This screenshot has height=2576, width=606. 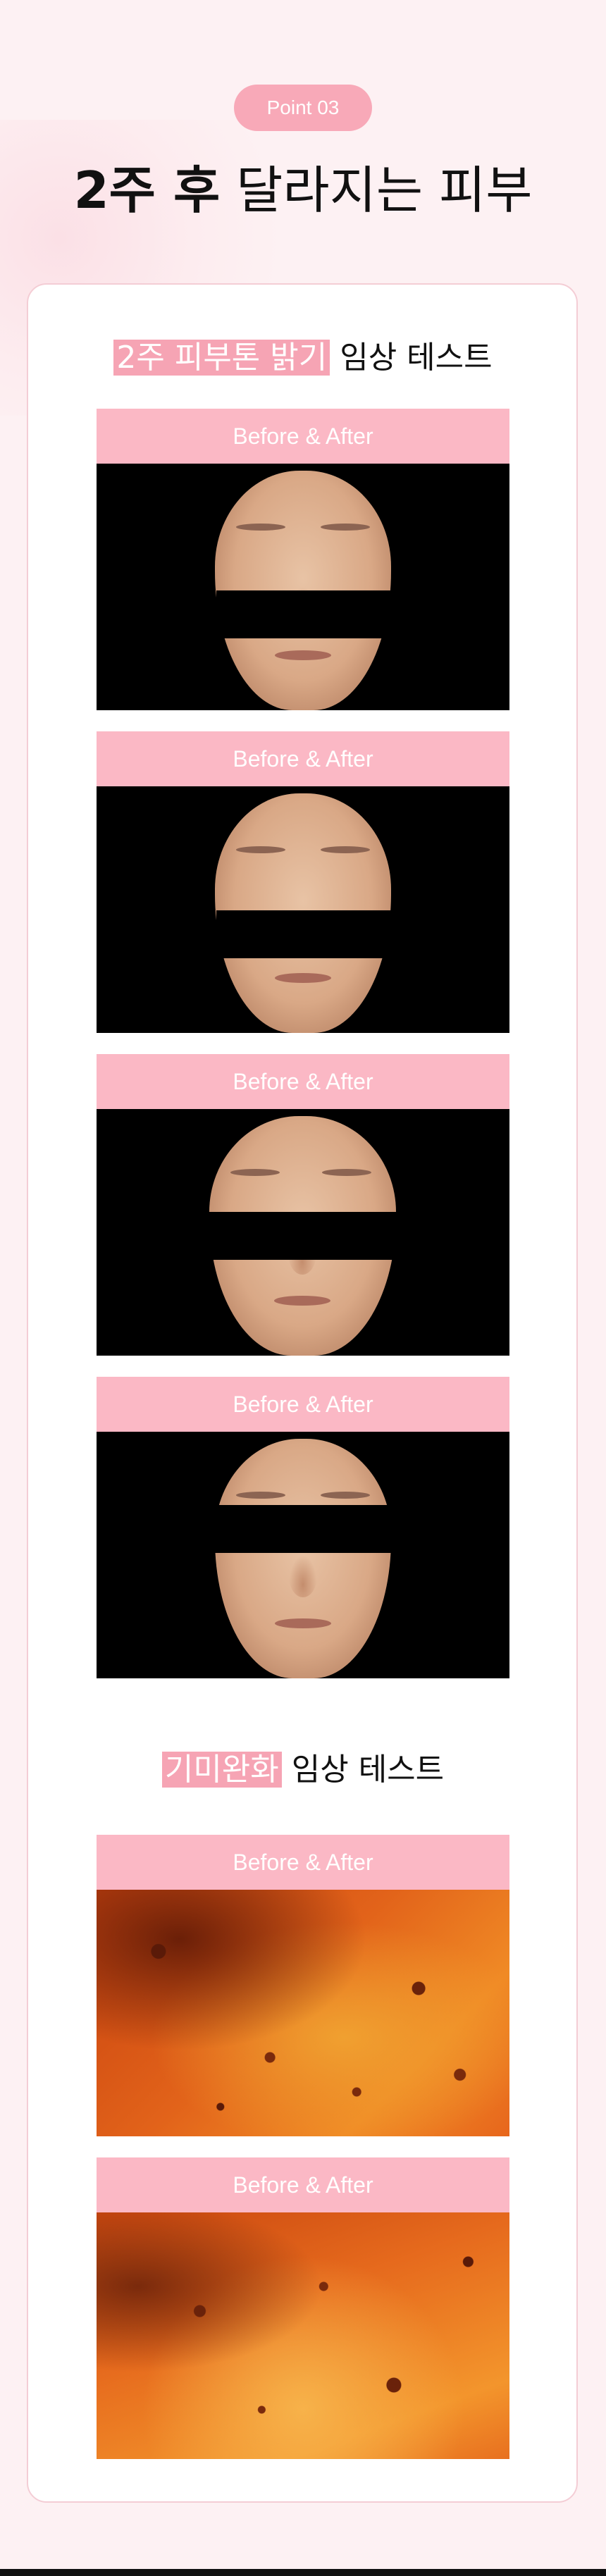 I want to click on bottom-divider, so click(x=303, y=2572).